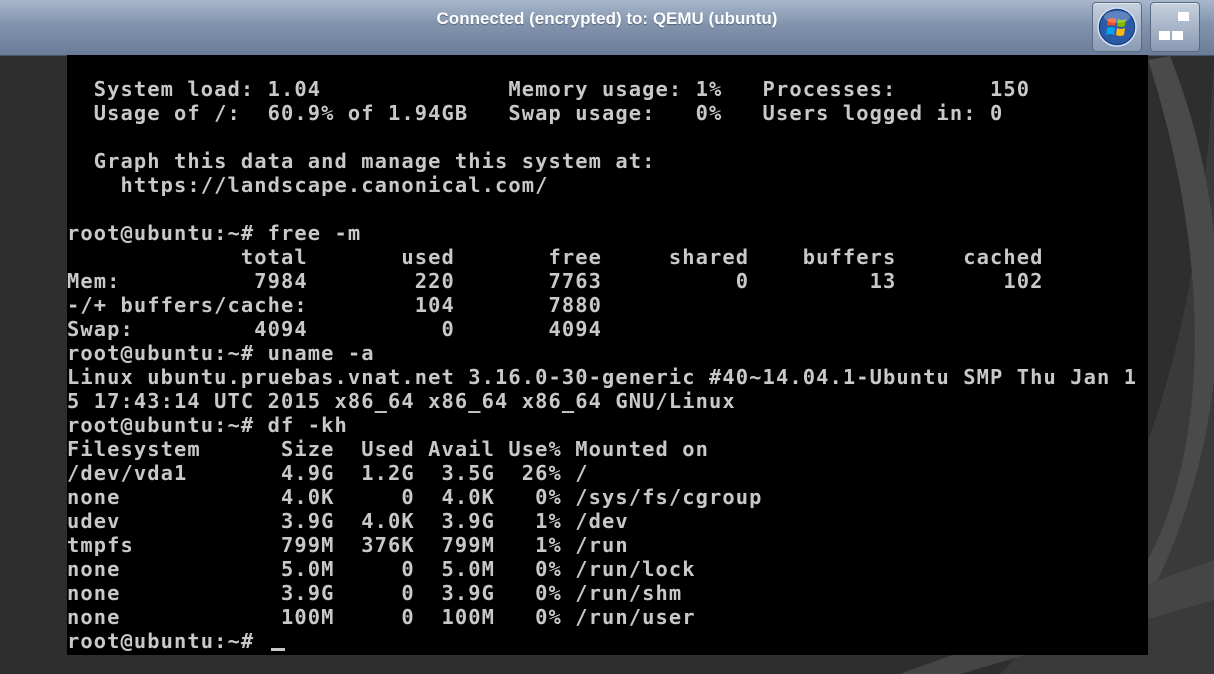  What do you see at coordinates (381, 569) in the screenshot?
I see `terminal-line: none 5.0M 0 5.0M 0% /run/lock` at bounding box center [381, 569].